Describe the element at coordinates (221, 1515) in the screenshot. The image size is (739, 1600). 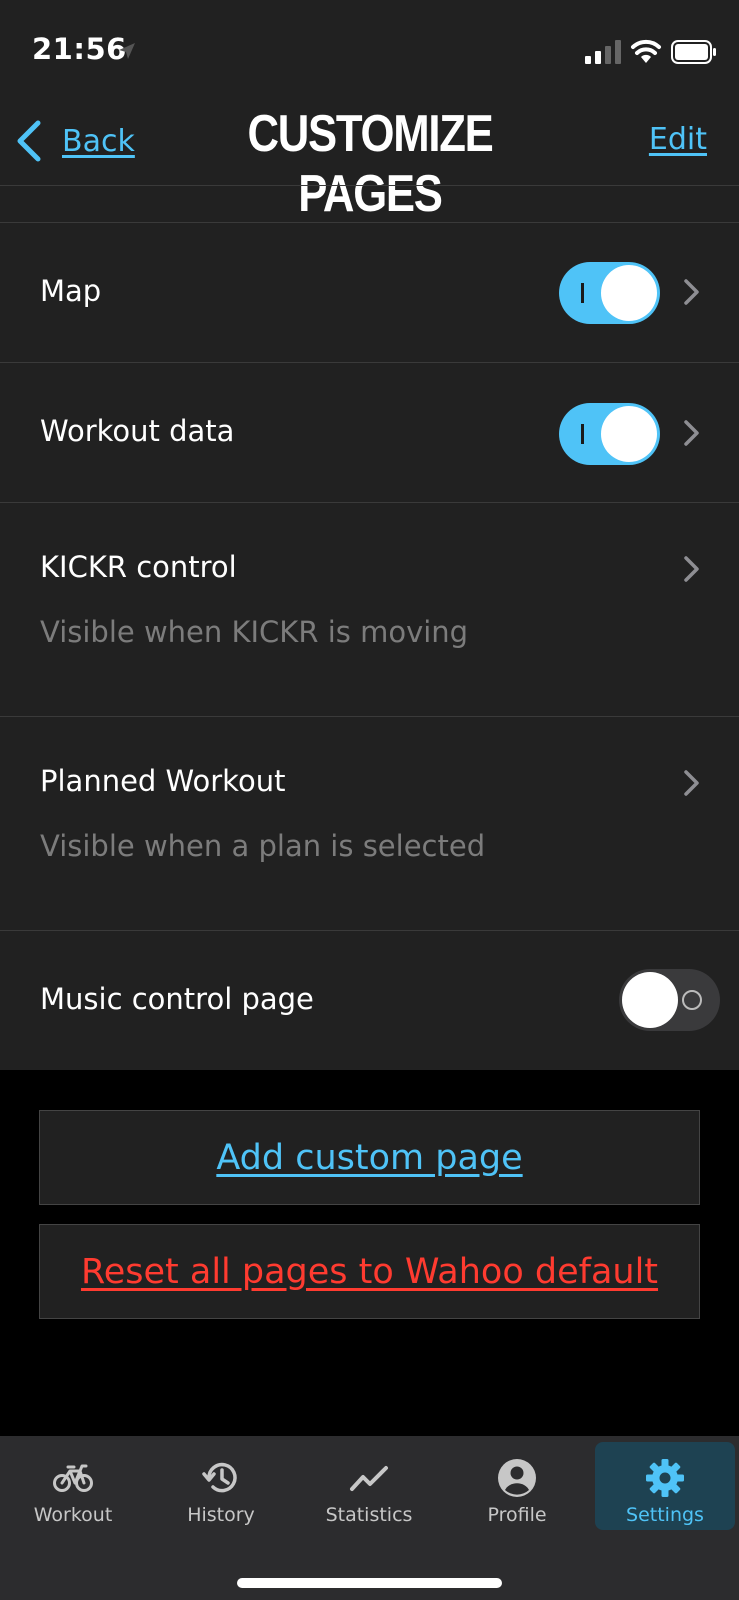
I see `tab-label: History` at that location.